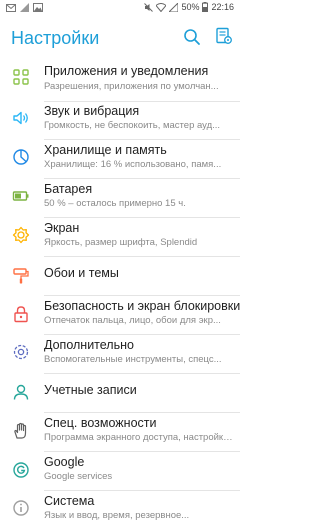  Describe the element at coordinates (21, 157) in the screenshot. I see `storage-pie-icon` at that location.